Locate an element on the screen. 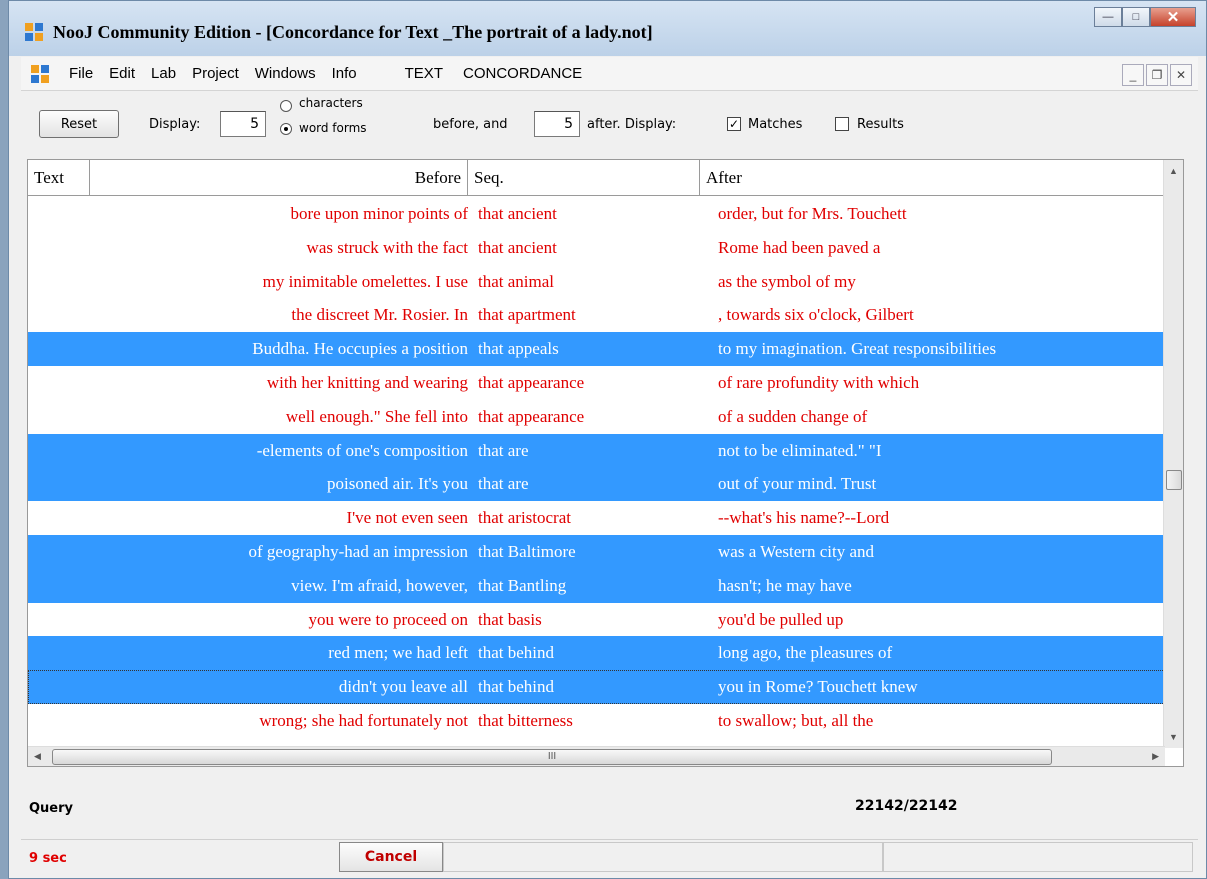 This screenshot has width=1207, height=879. menu-info: Info is located at coordinates (344, 73).